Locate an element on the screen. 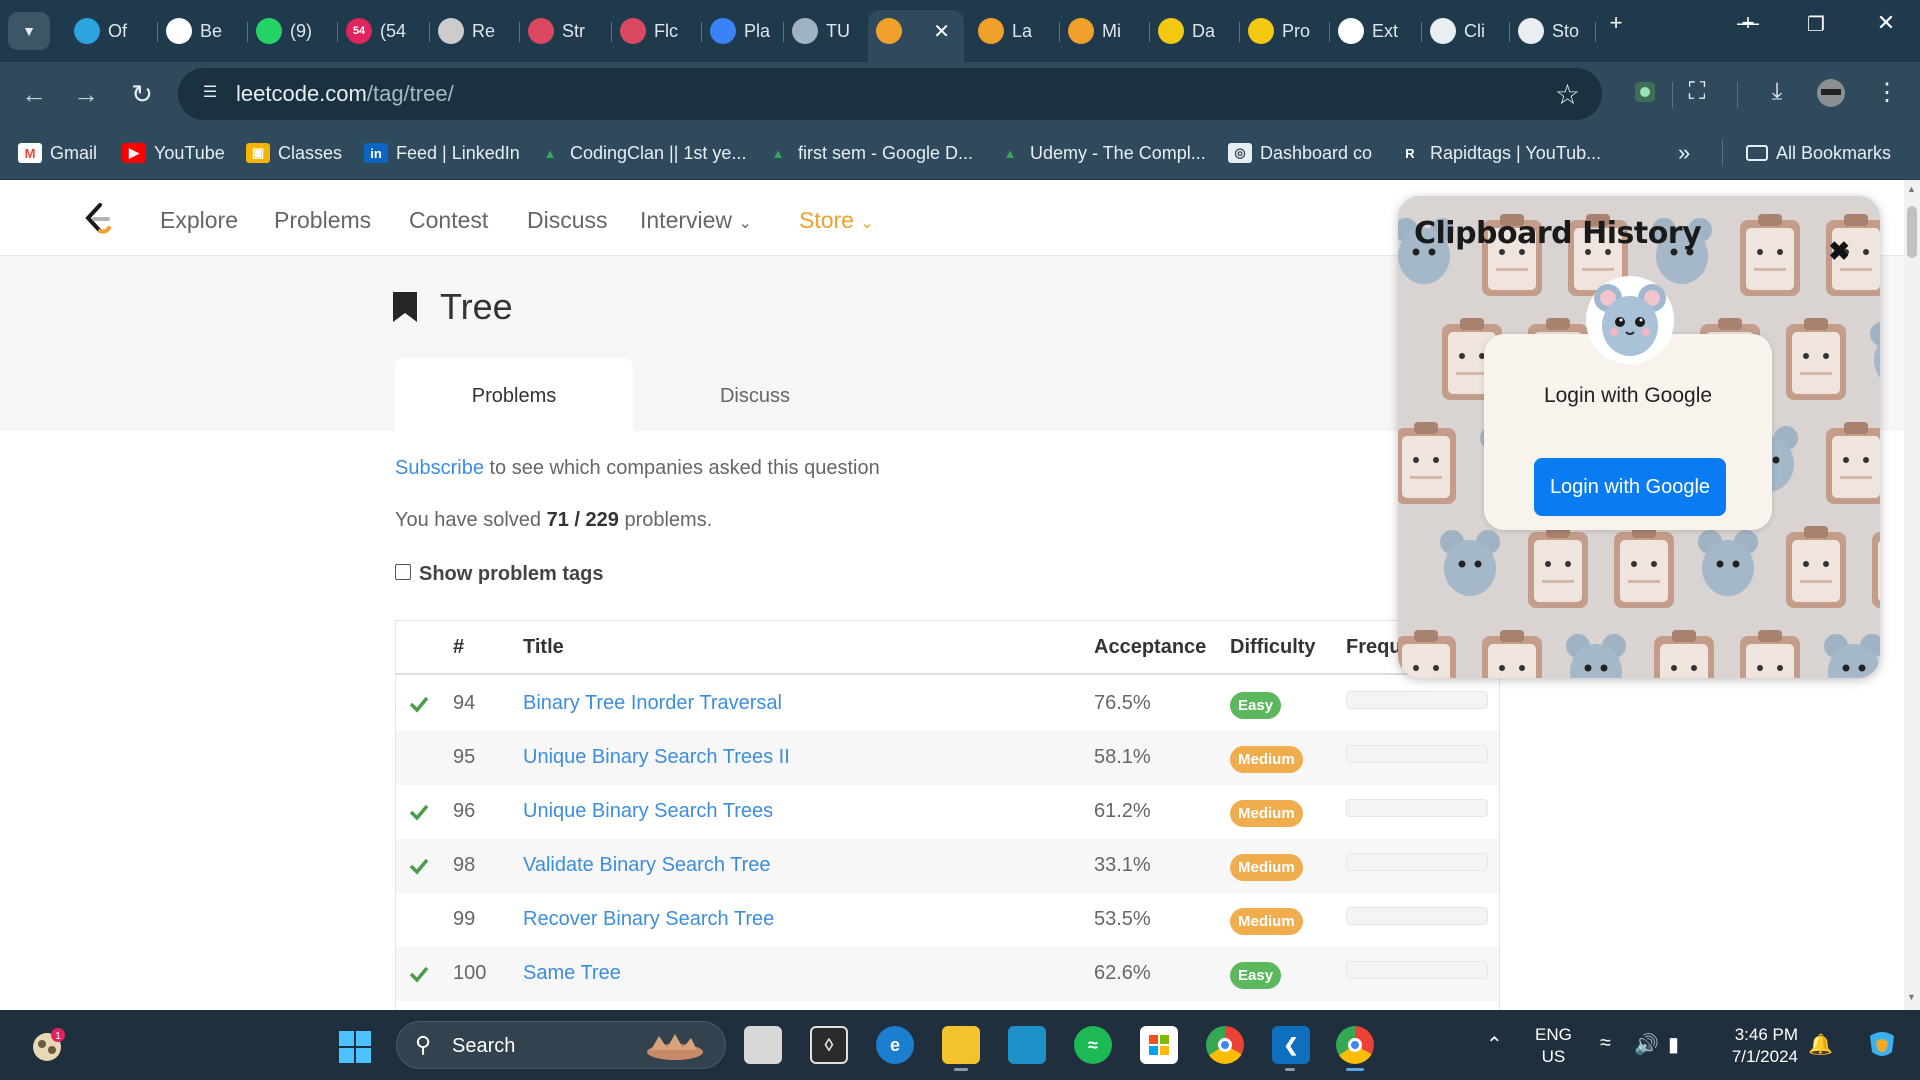 The width and height of the screenshot is (1920, 1080). new-tab-plus: + is located at coordinates (1616, 23).